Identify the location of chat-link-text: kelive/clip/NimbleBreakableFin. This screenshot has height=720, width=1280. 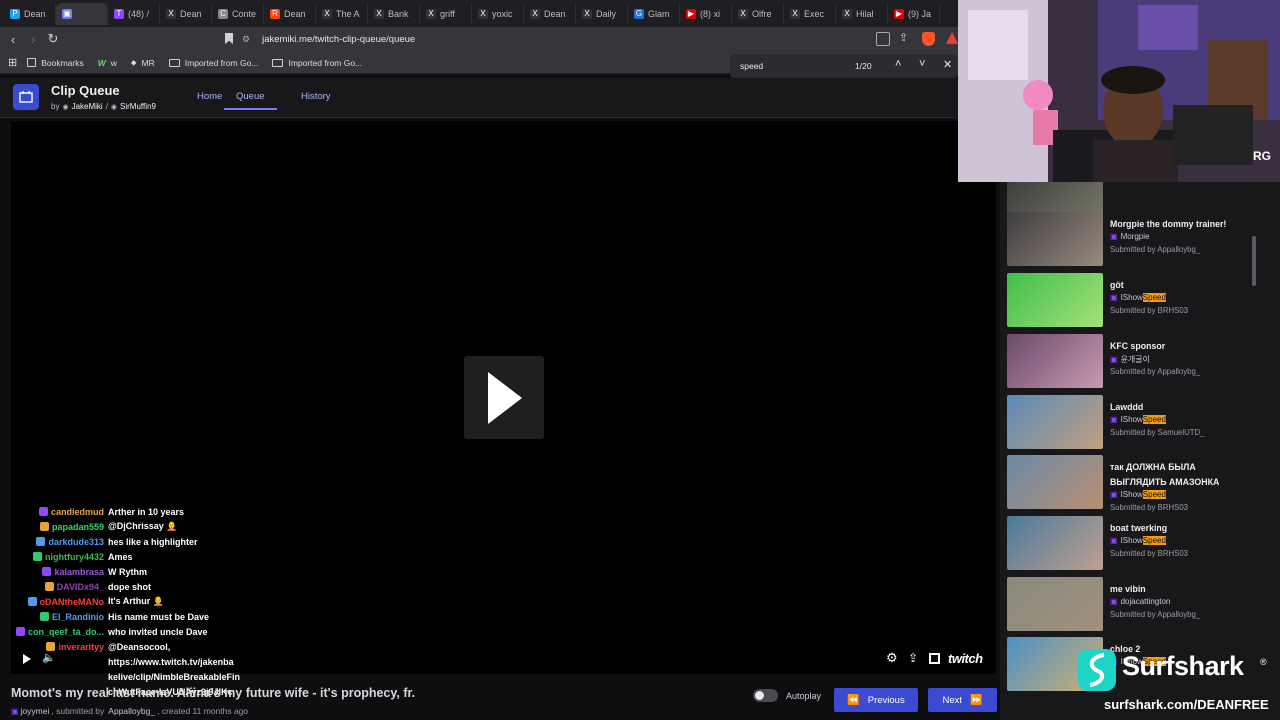
(174, 677).